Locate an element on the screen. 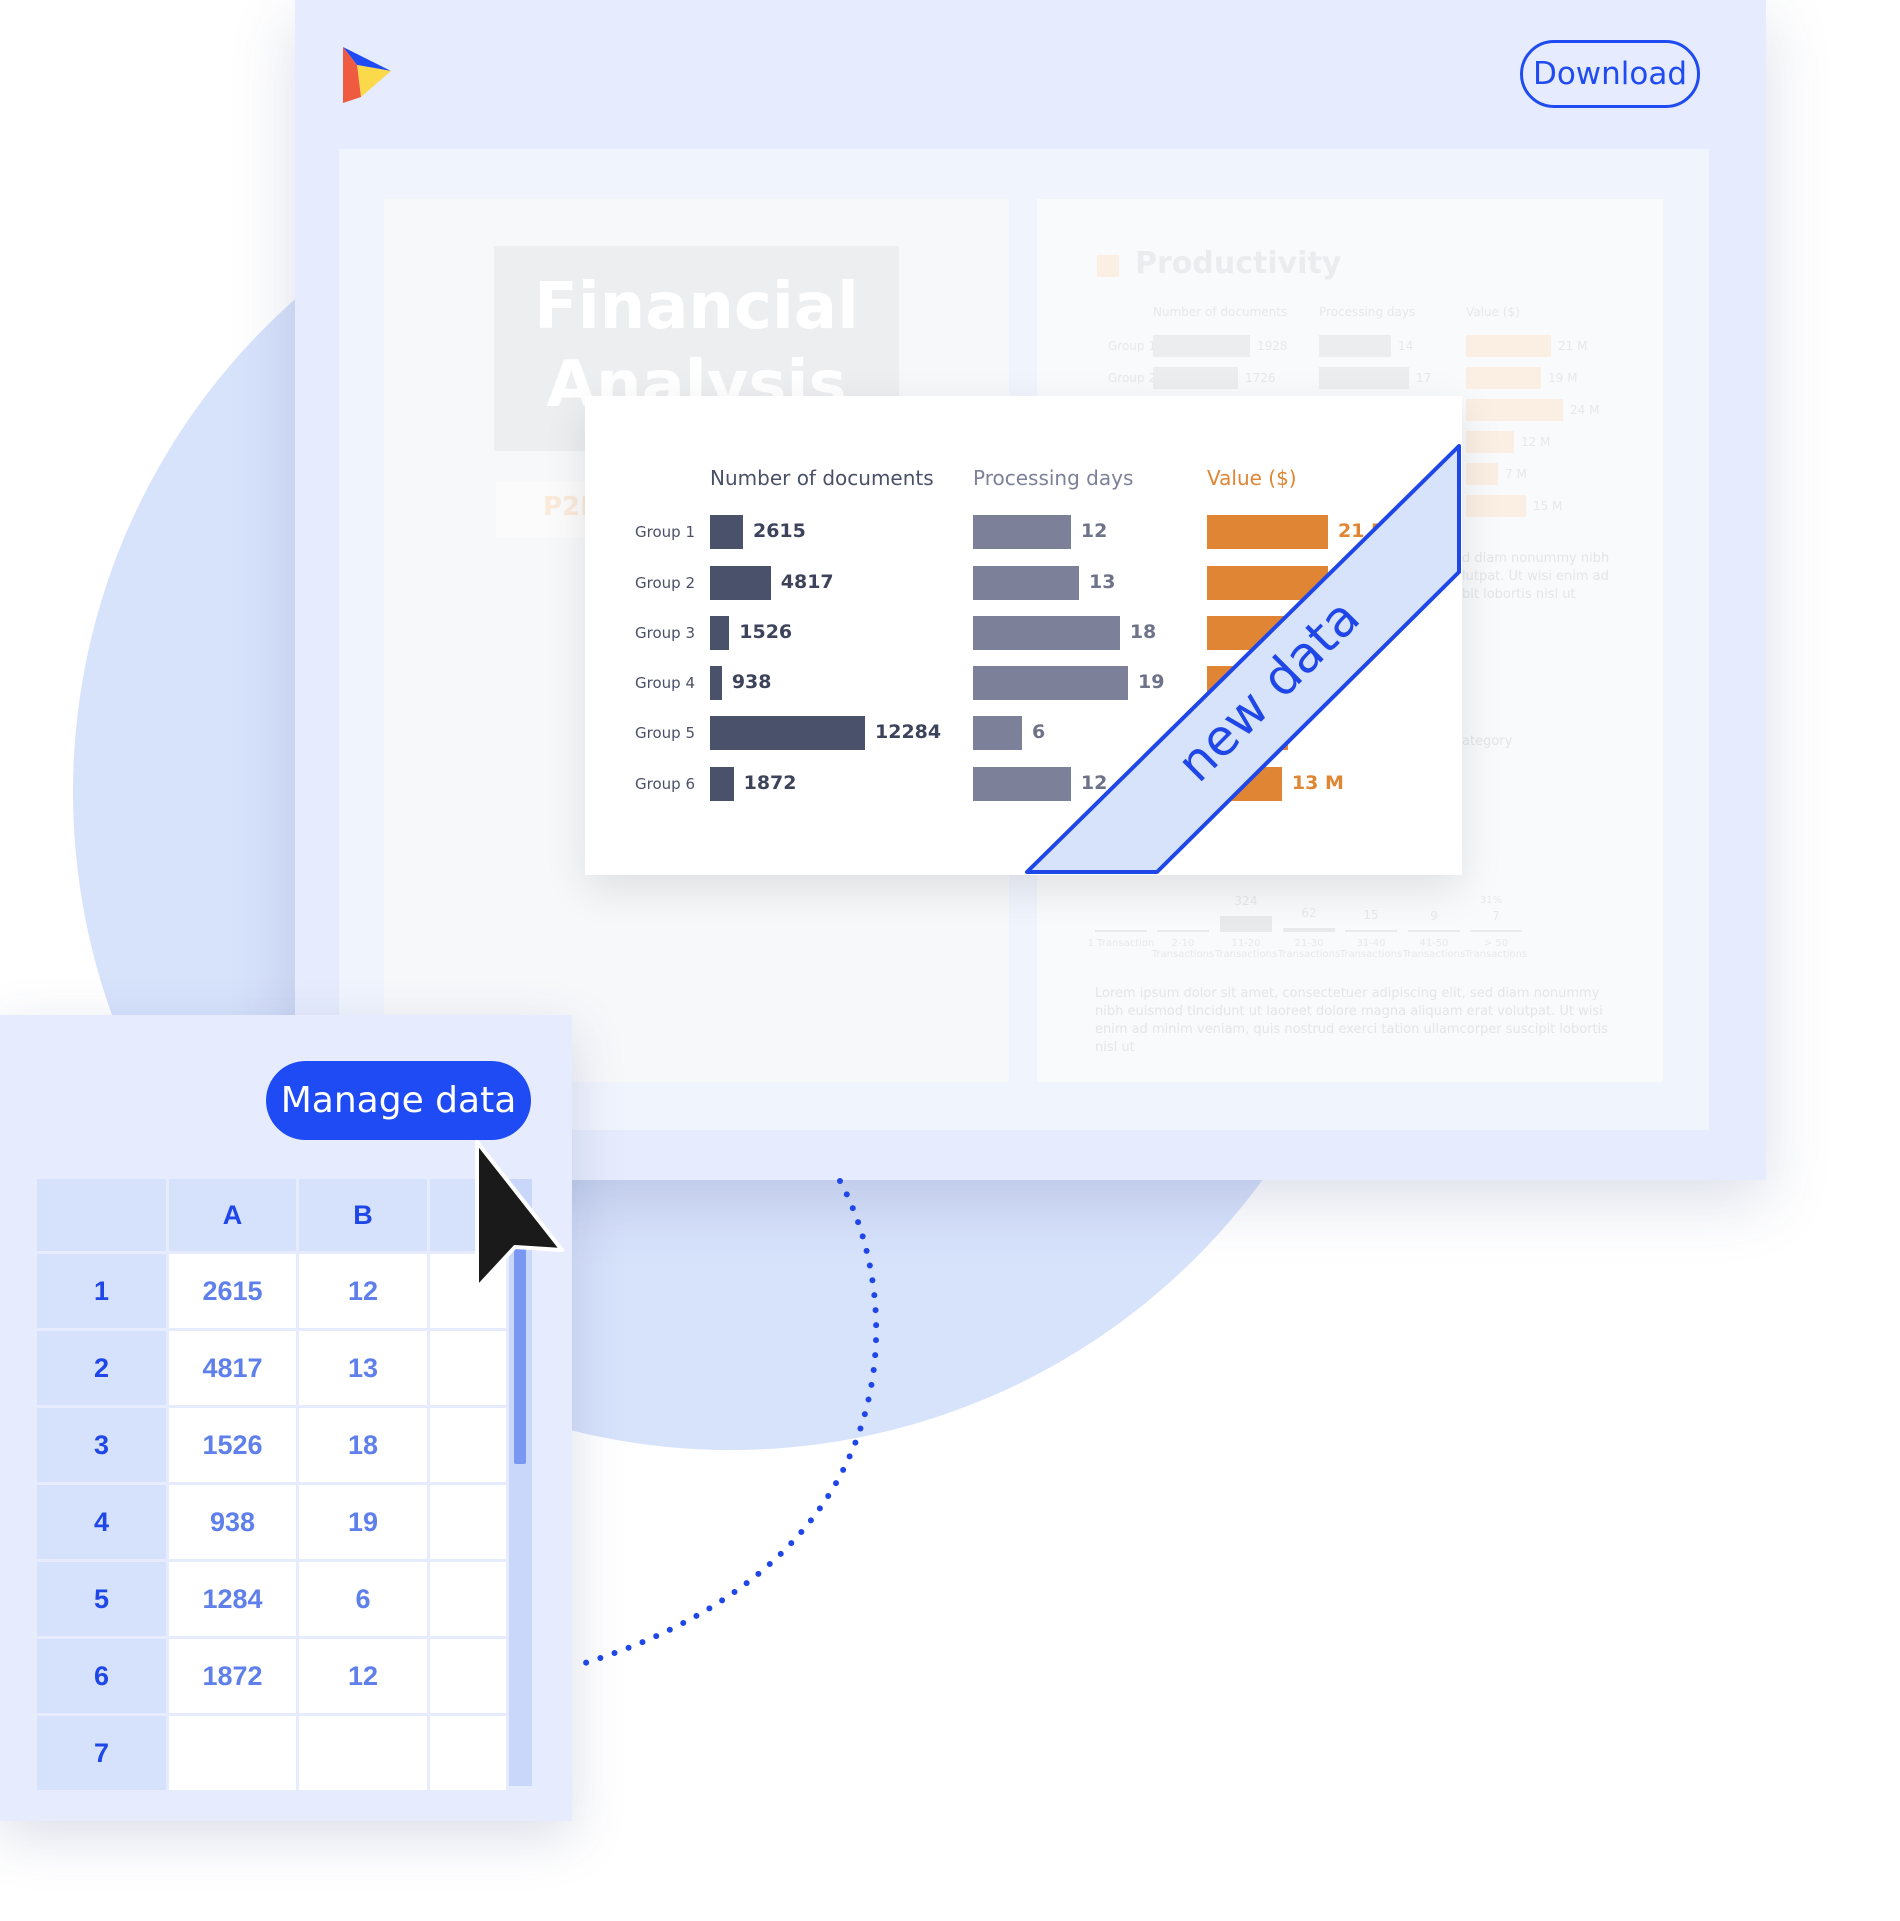 This screenshot has width=1900, height=1921. cell-a: 938 is located at coordinates (232, 1522).